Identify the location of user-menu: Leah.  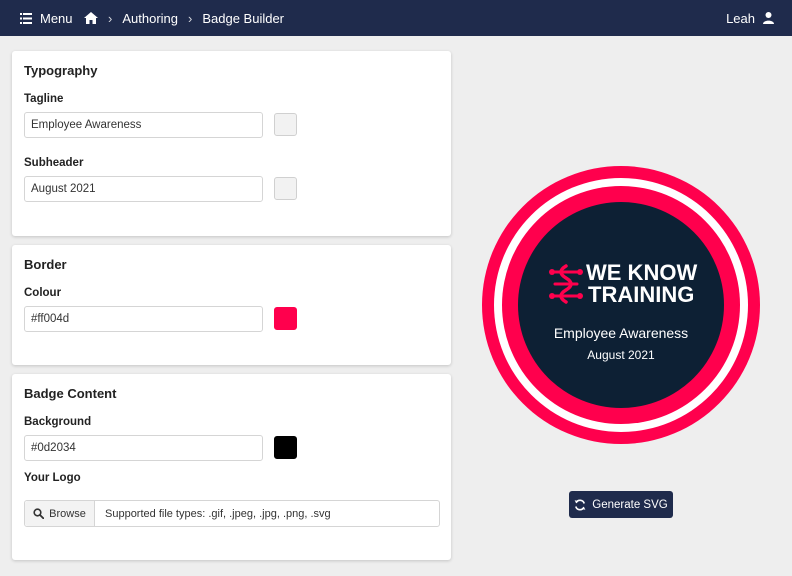
(750, 18).